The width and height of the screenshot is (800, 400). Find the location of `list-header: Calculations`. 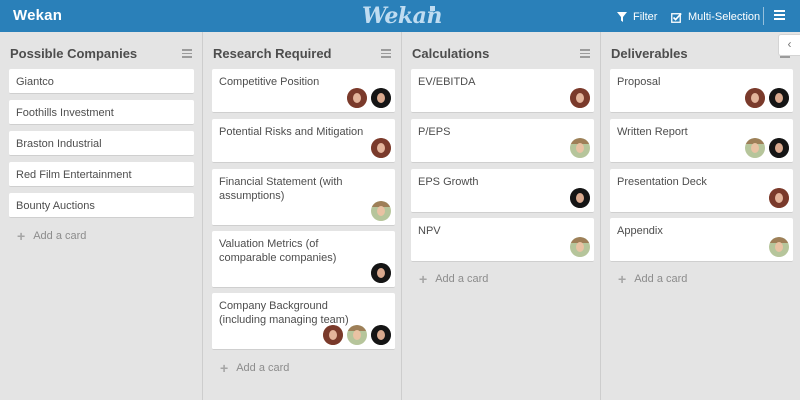

list-header: Calculations is located at coordinates (501, 50).